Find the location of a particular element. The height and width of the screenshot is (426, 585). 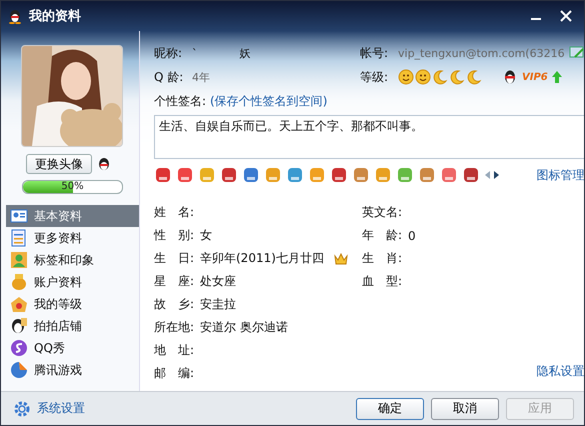

dialog-button: 取消 is located at coordinates (465, 409).